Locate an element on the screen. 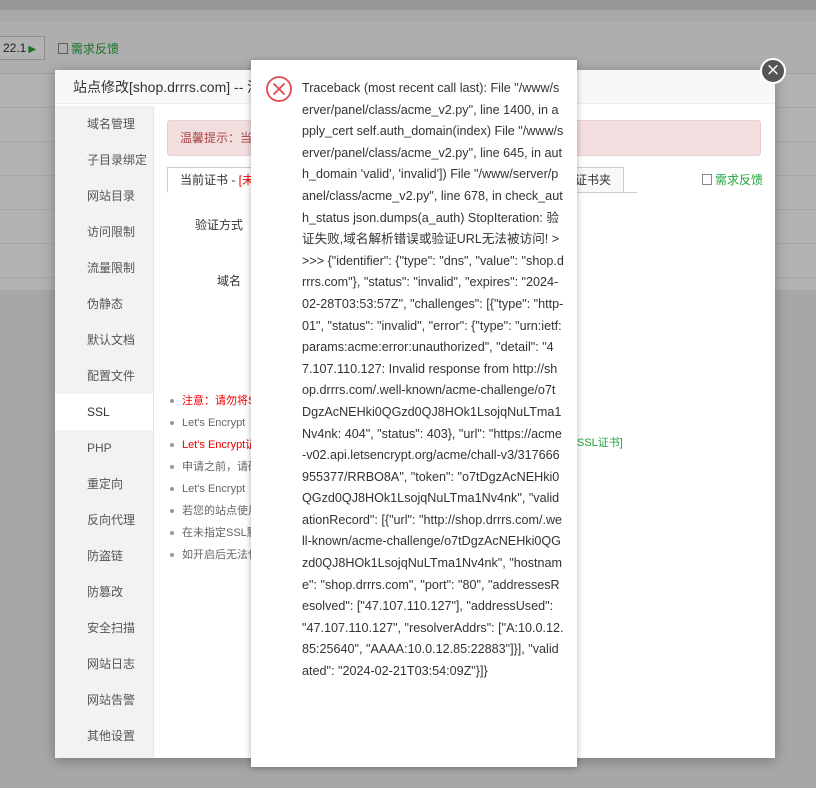 This screenshot has width=816, height=788. nav-item-rewrite: 伪静态 is located at coordinates (104, 304).